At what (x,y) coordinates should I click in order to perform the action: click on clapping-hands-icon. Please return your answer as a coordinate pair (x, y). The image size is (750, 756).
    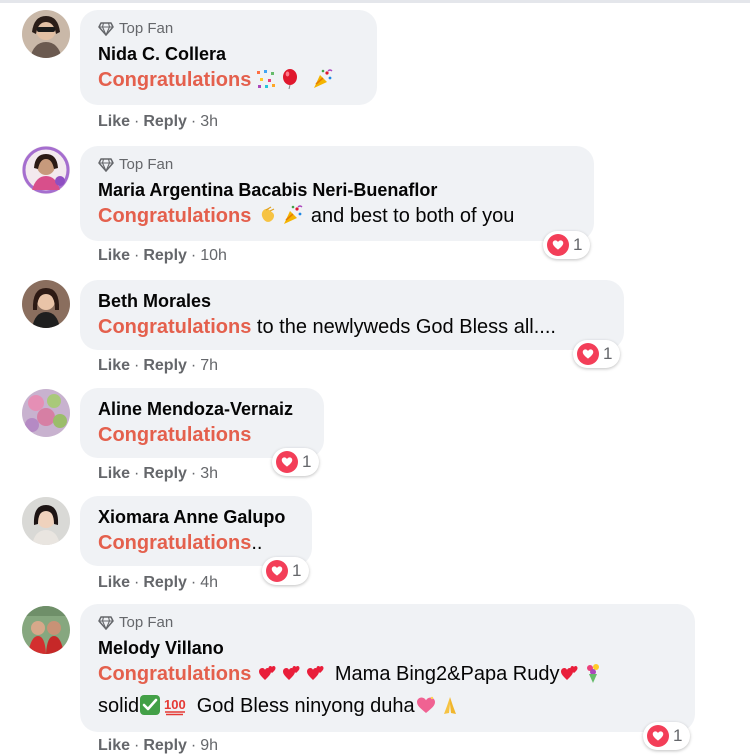
    Looking at the image, I should click on (268, 215).